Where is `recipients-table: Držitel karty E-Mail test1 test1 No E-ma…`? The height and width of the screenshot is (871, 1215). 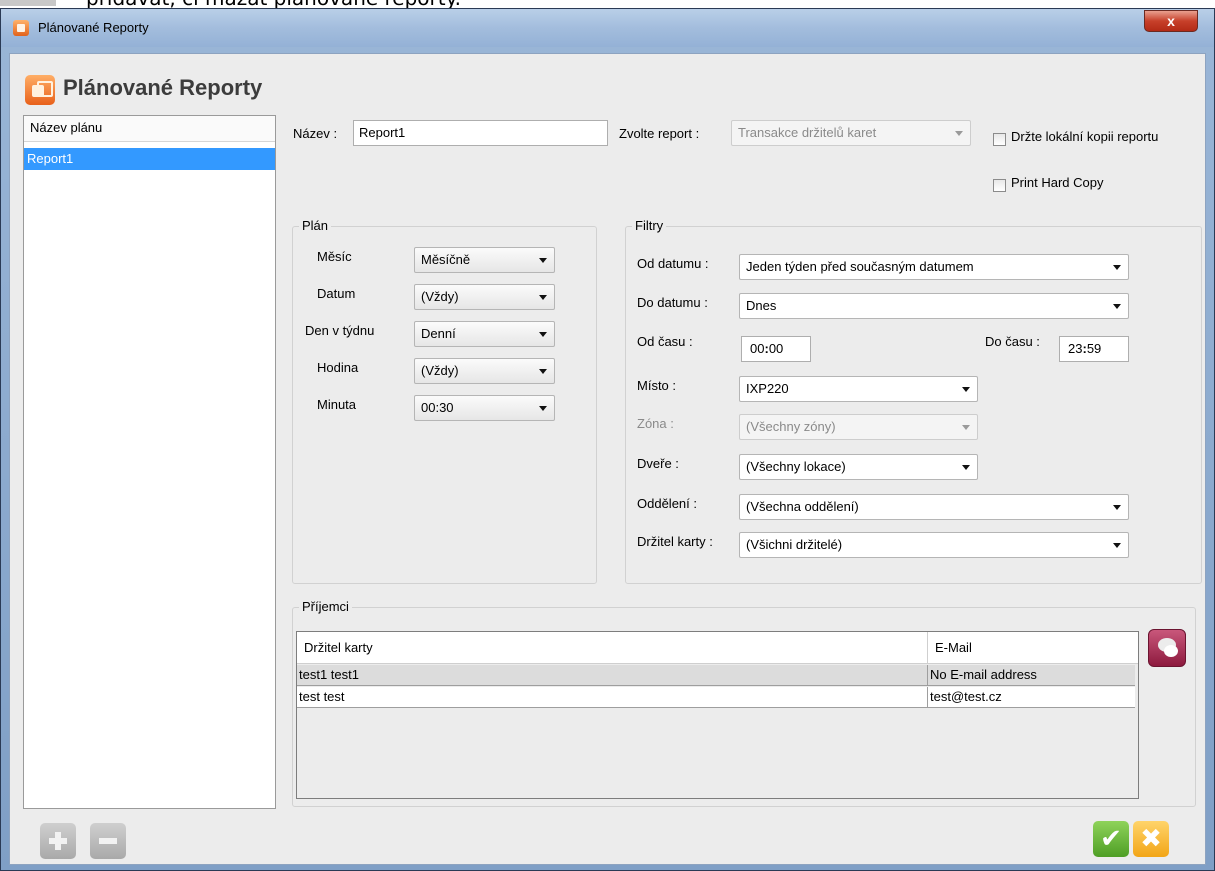 recipients-table: Držitel karty E-Mail test1 test1 No E-ma… is located at coordinates (717, 715).